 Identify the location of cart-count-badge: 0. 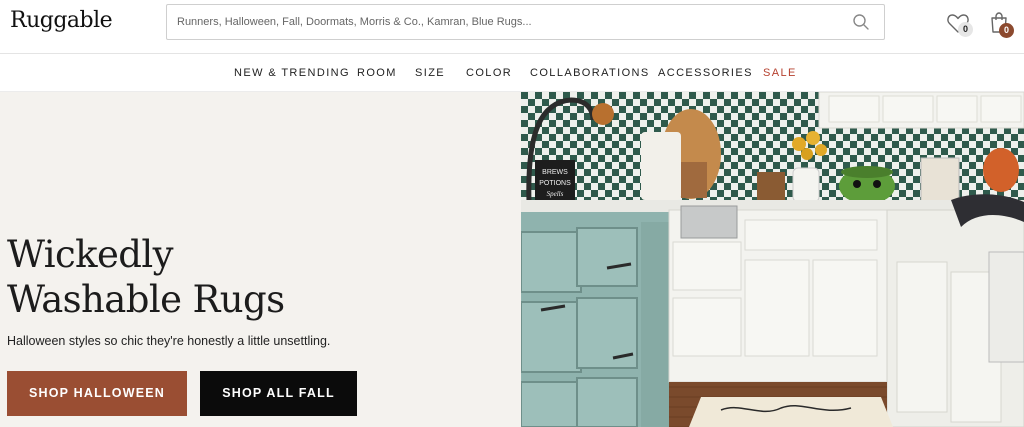
(1006, 30).